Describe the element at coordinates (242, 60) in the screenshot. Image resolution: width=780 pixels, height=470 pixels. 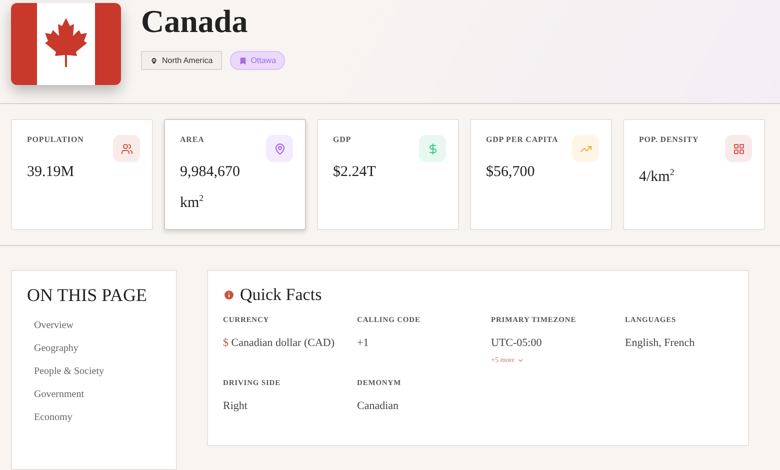
I see `bookmark-icon` at that location.